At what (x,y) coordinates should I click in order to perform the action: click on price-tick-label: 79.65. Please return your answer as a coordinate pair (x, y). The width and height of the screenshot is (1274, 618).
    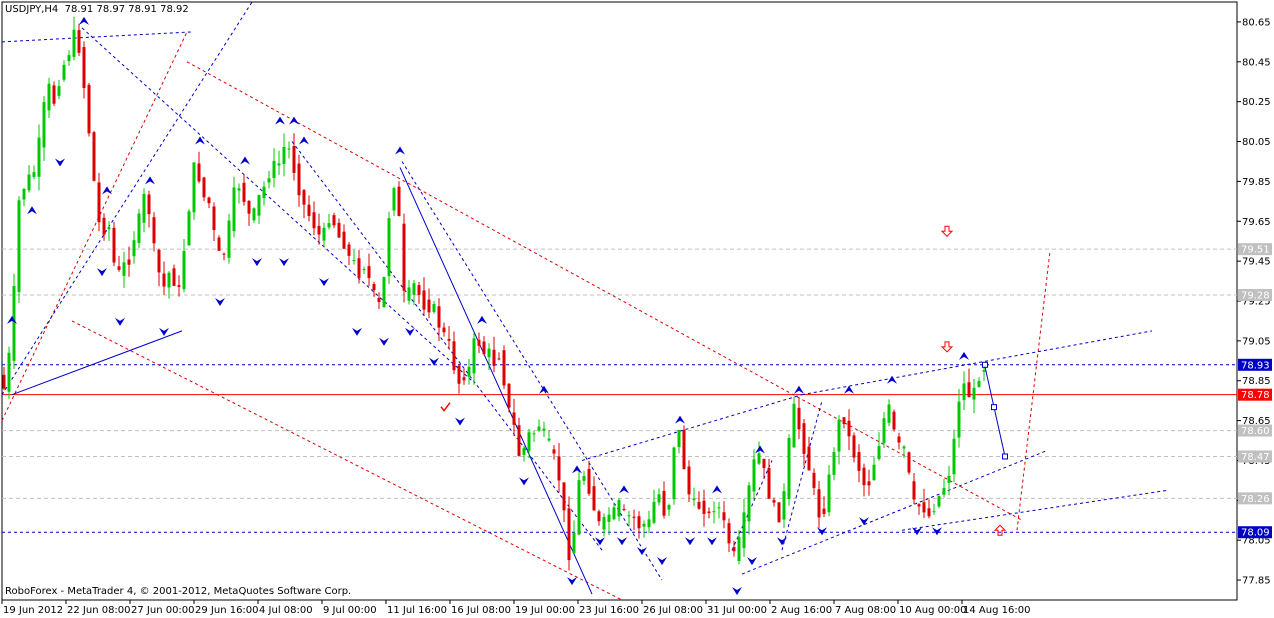
    Looking at the image, I should click on (1256, 222).